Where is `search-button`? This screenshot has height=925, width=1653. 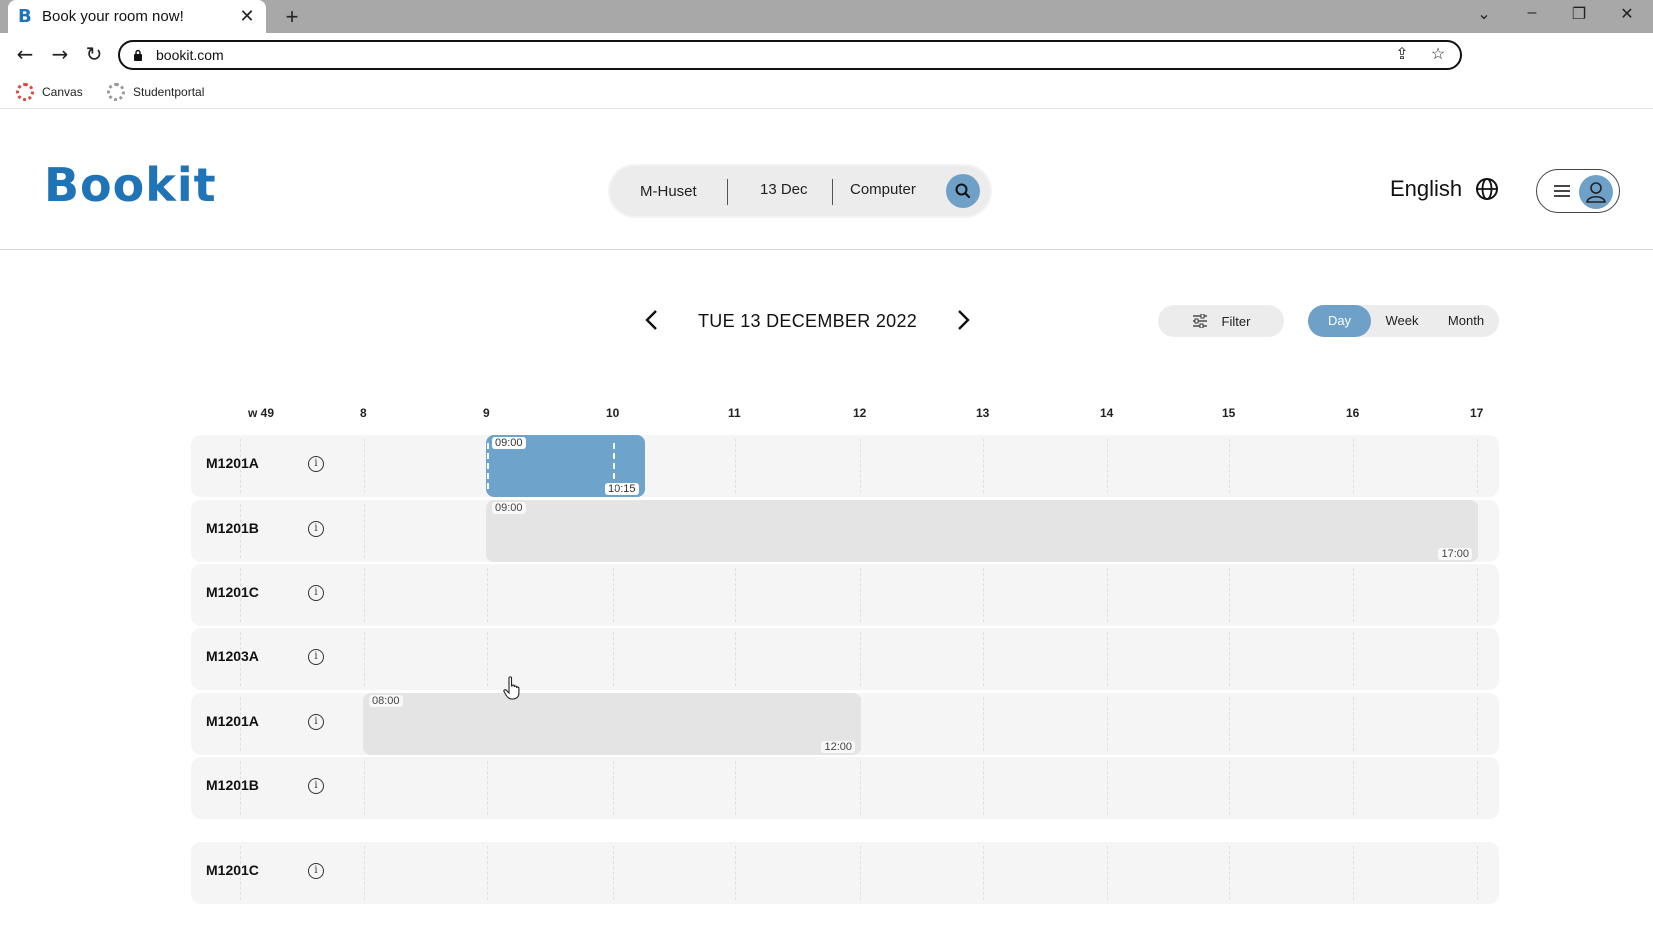
search-button is located at coordinates (963, 191).